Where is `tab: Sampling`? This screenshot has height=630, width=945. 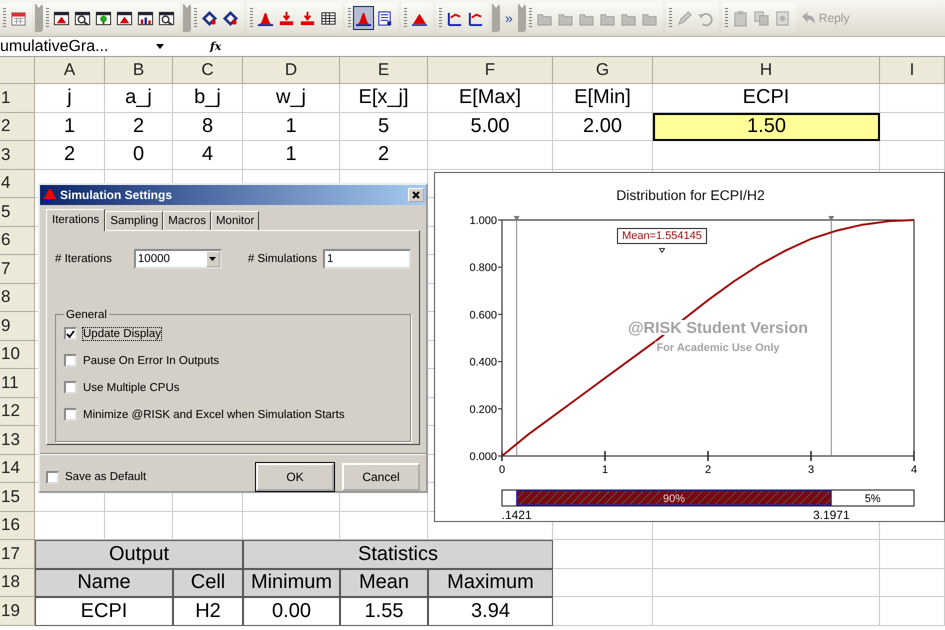
tab: Sampling is located at coordinates (134, 220).